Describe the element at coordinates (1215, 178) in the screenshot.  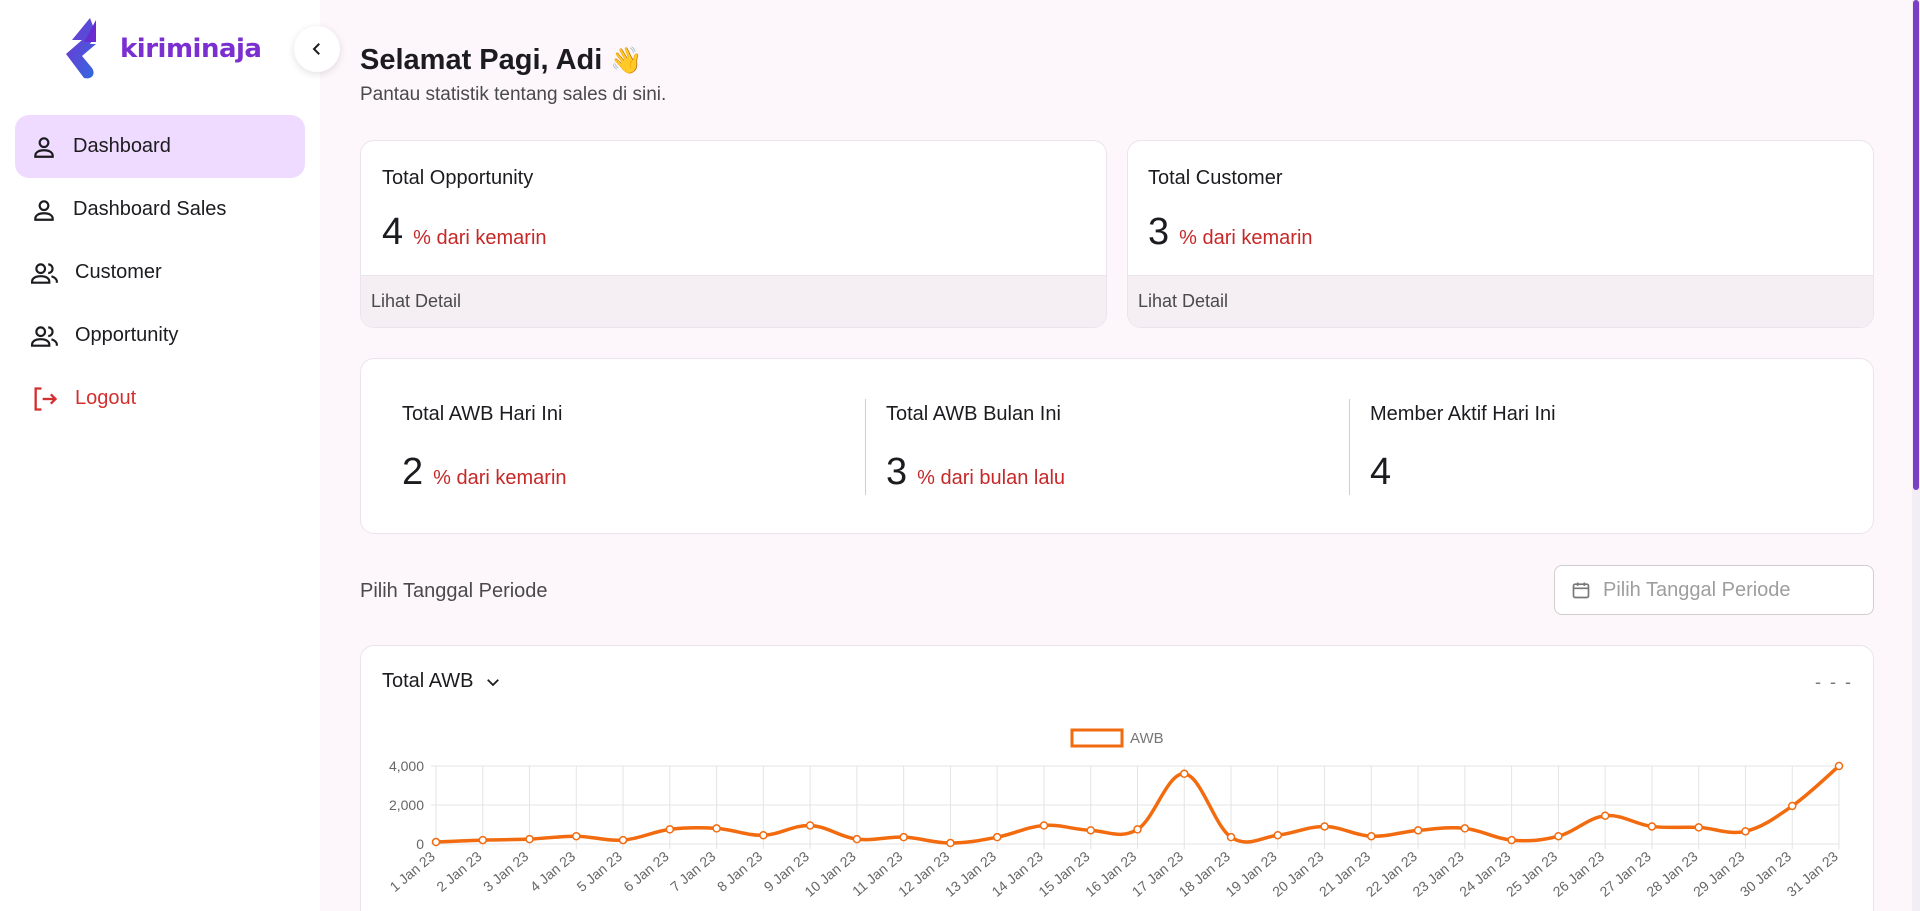
I see `card-title: Total Customer` at that location.